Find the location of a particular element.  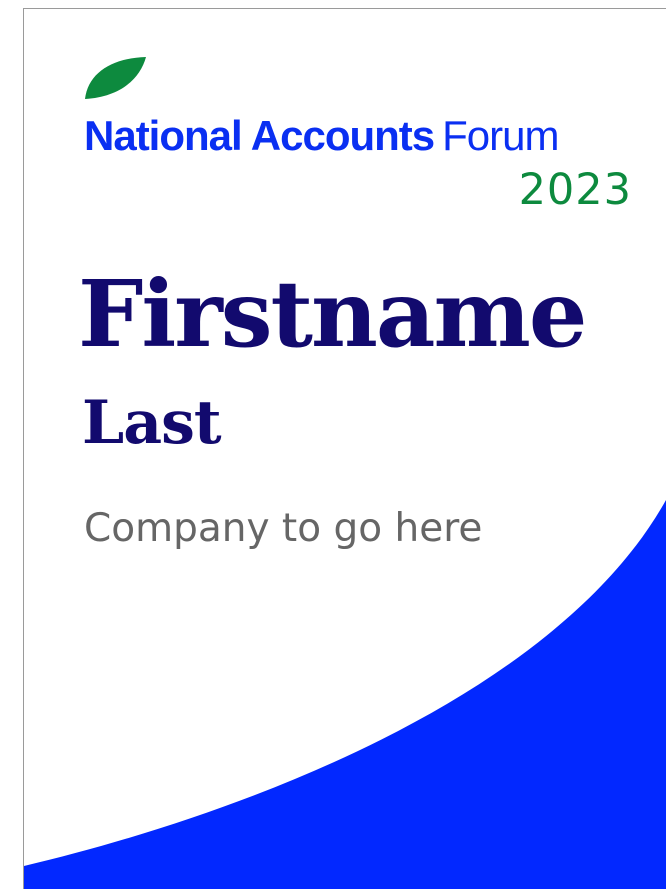

attendee-first-name: Firstname is located at coordinates (332, 314).